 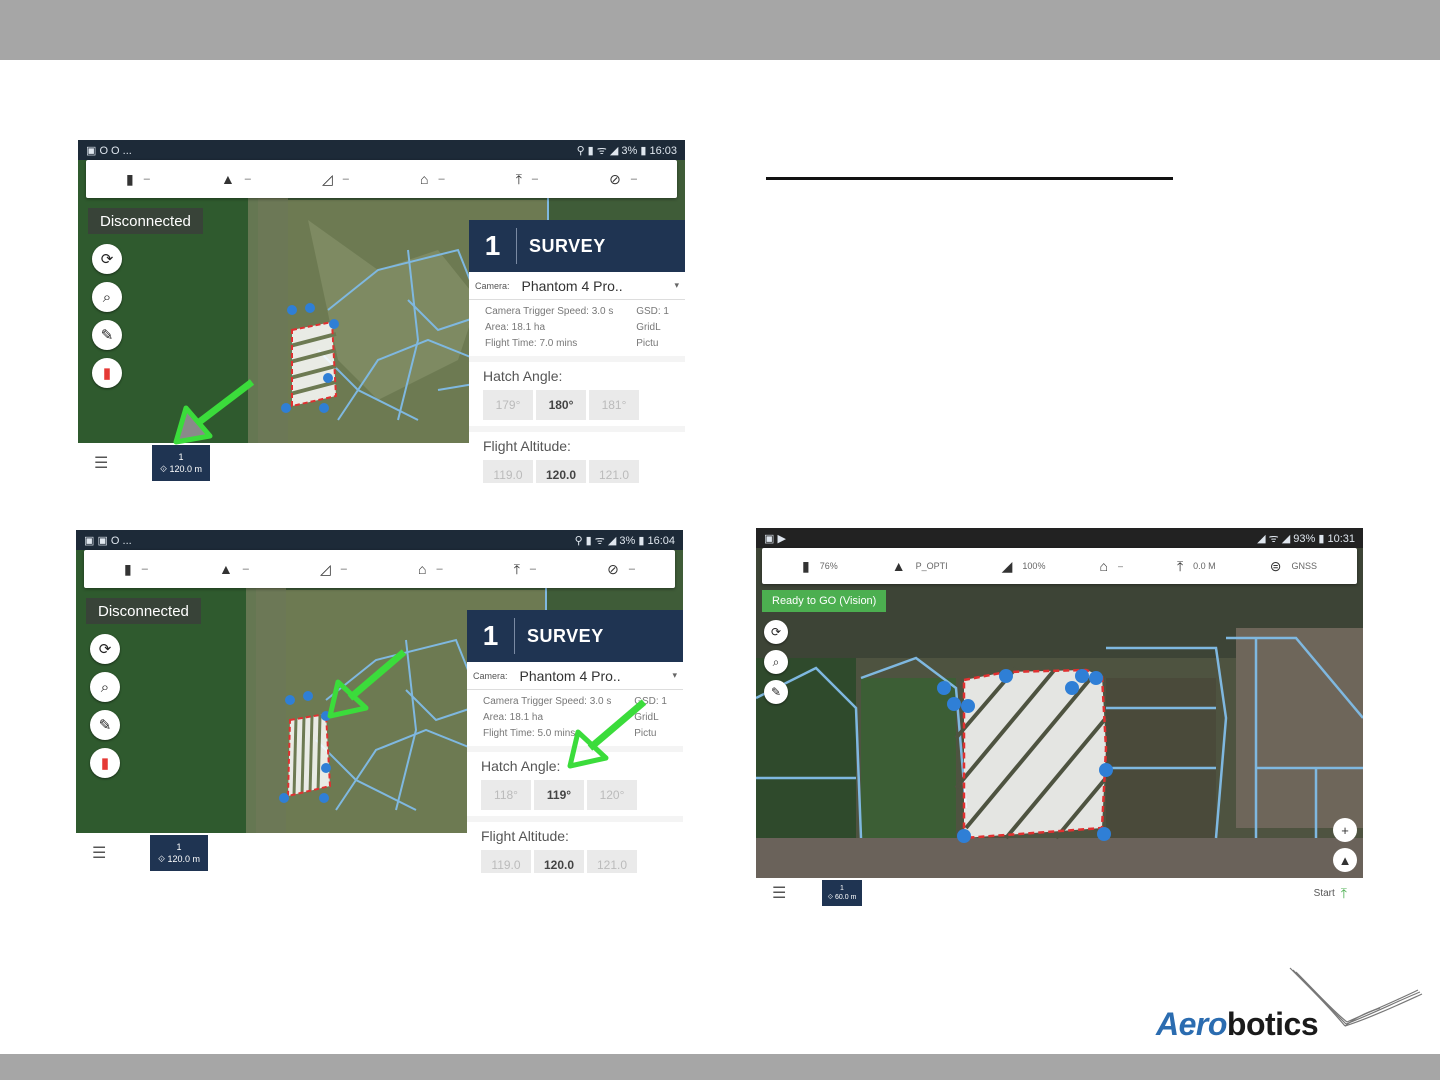 I want to click on info-grid: GridL, so click(x=648, y=327).